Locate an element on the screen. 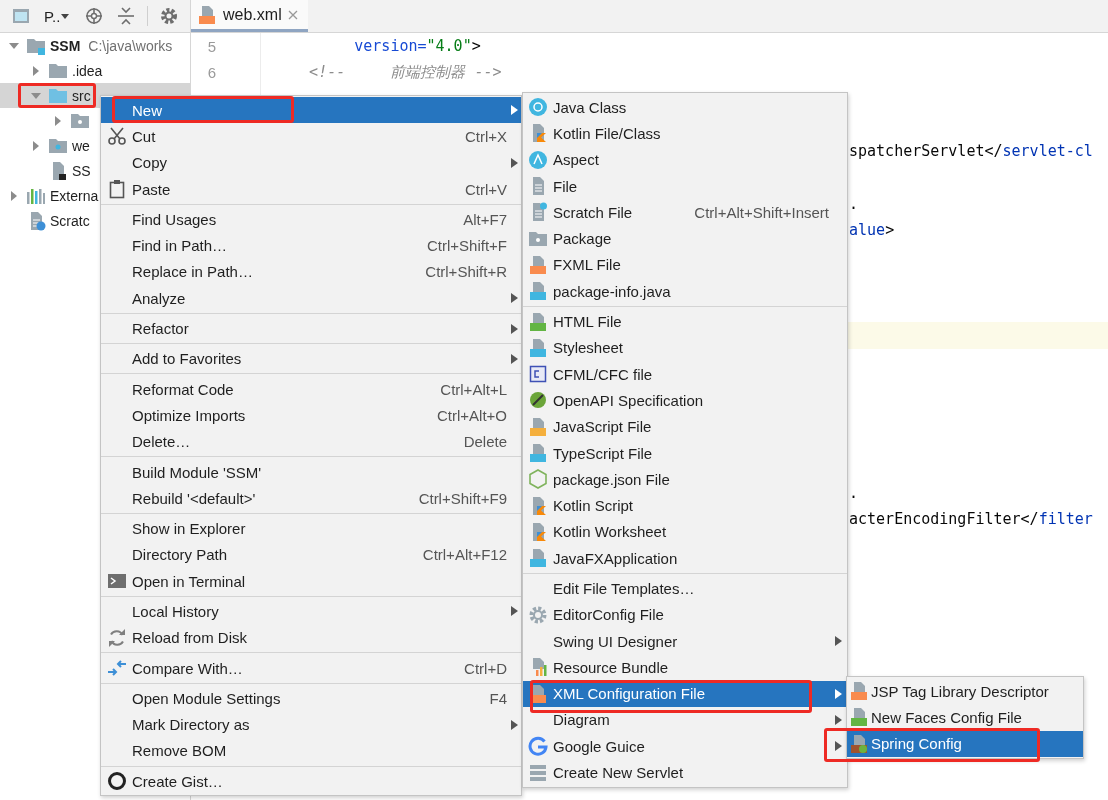  shortcut-label: Ctrl+Shift+F is located at coordinates (466, 246).